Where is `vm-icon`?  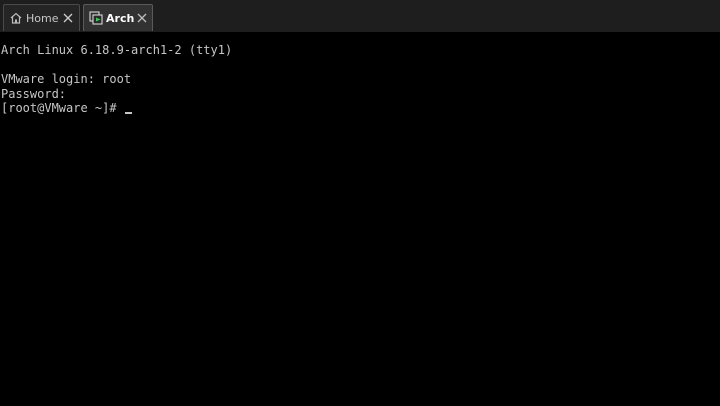
vm-icon is located at coordinates (96, 18).